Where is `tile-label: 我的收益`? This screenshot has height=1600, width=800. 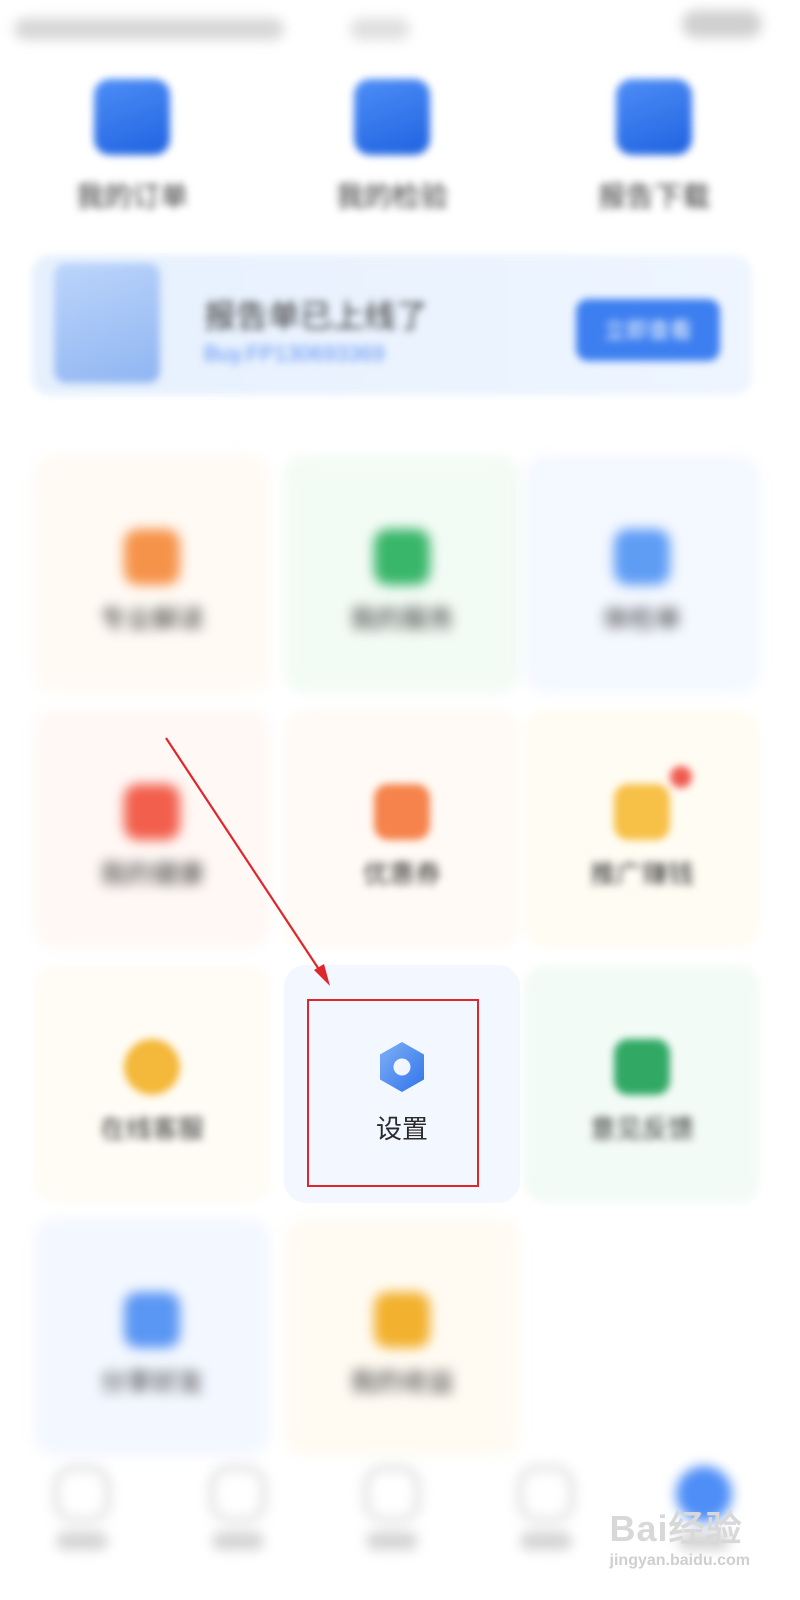
tile-label: 我的收益 is located at coordinates (401, 1382).